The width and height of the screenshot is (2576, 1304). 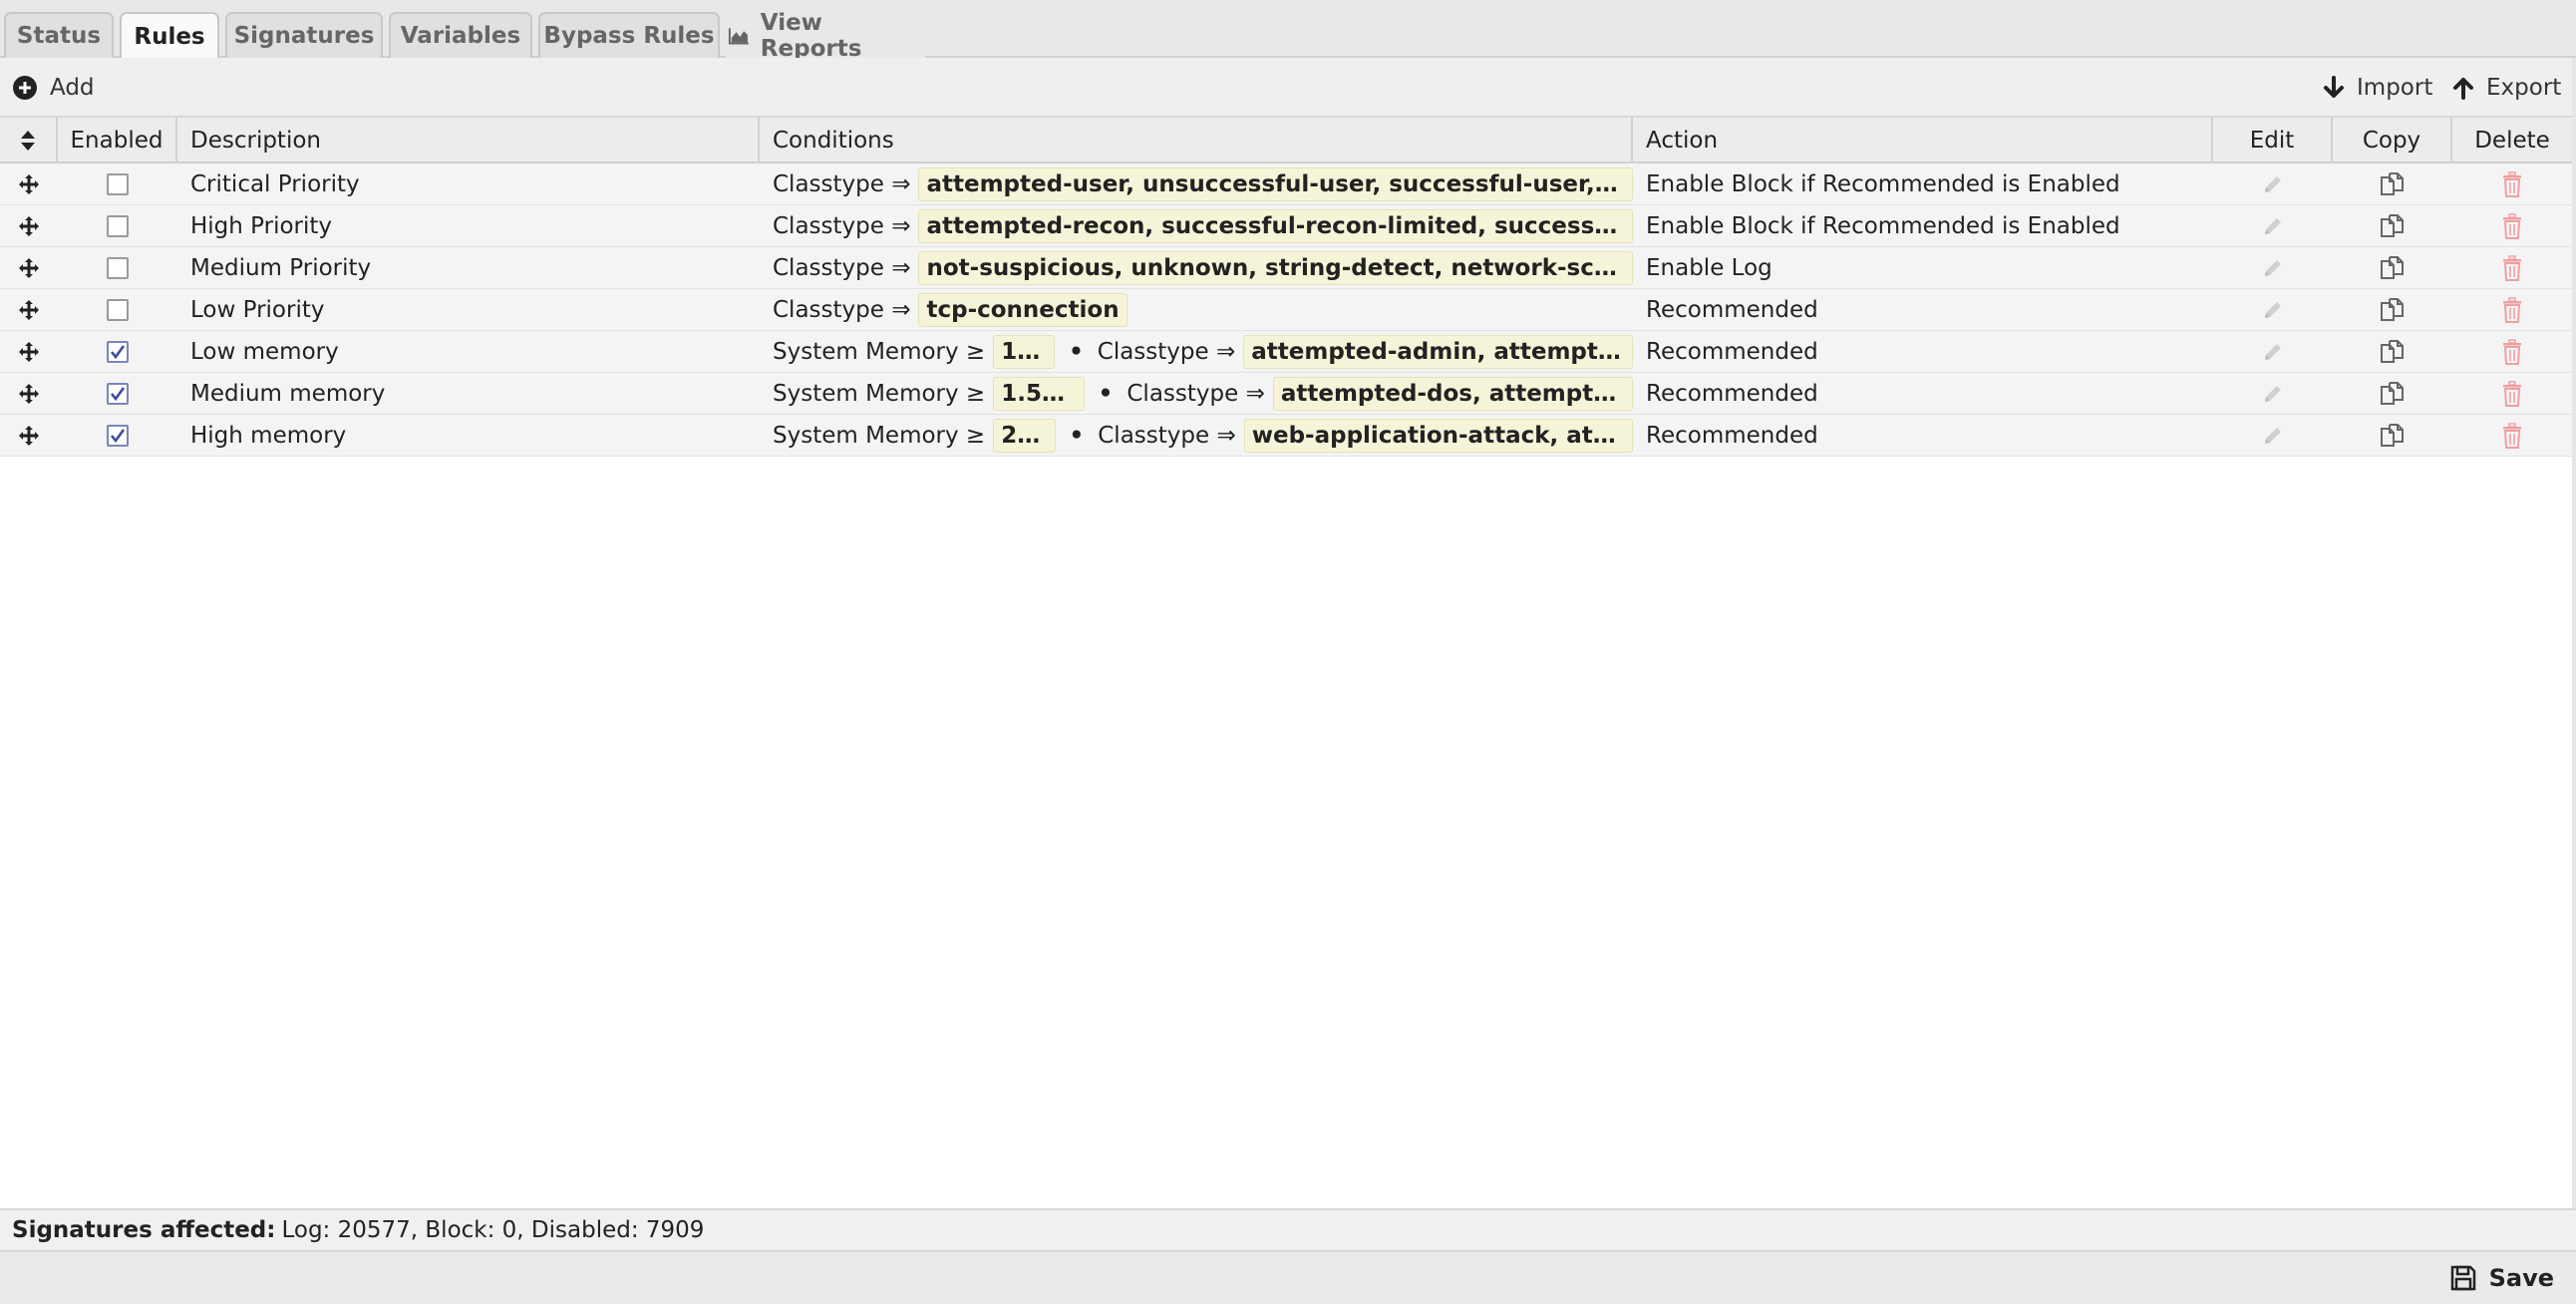 I want to click on tab-bypass-rules: Bypass Rules, so click(x=629, y=35).